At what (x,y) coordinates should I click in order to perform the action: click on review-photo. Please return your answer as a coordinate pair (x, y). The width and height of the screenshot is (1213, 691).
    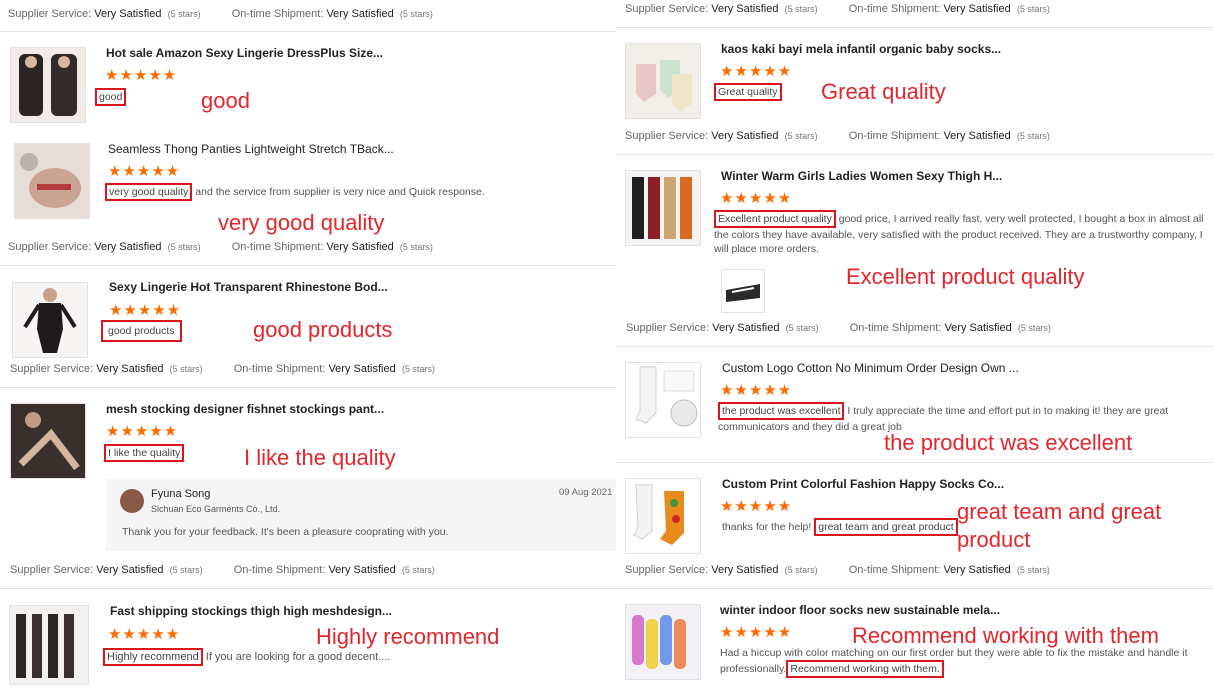
    Looking at the image, I should click on (743, 291).